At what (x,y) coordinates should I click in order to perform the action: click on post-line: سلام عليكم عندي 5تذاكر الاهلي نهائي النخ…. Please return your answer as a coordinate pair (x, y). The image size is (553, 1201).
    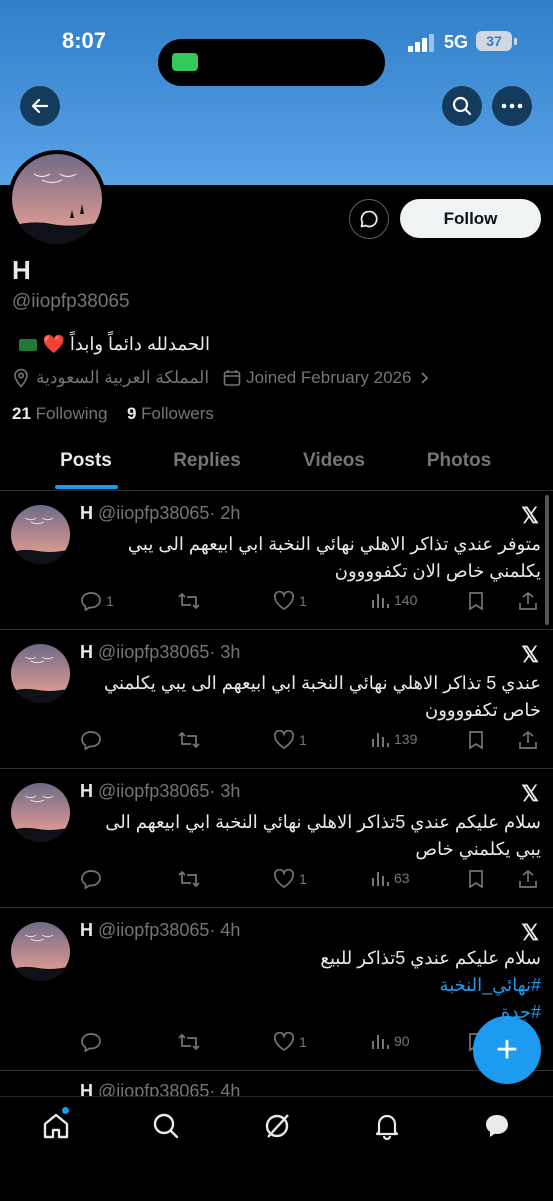
    Looking at the image, I should click on (323, 822).